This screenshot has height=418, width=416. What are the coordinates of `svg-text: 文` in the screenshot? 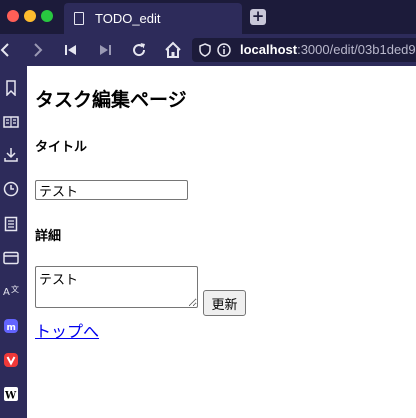 It's located at (15, 289).